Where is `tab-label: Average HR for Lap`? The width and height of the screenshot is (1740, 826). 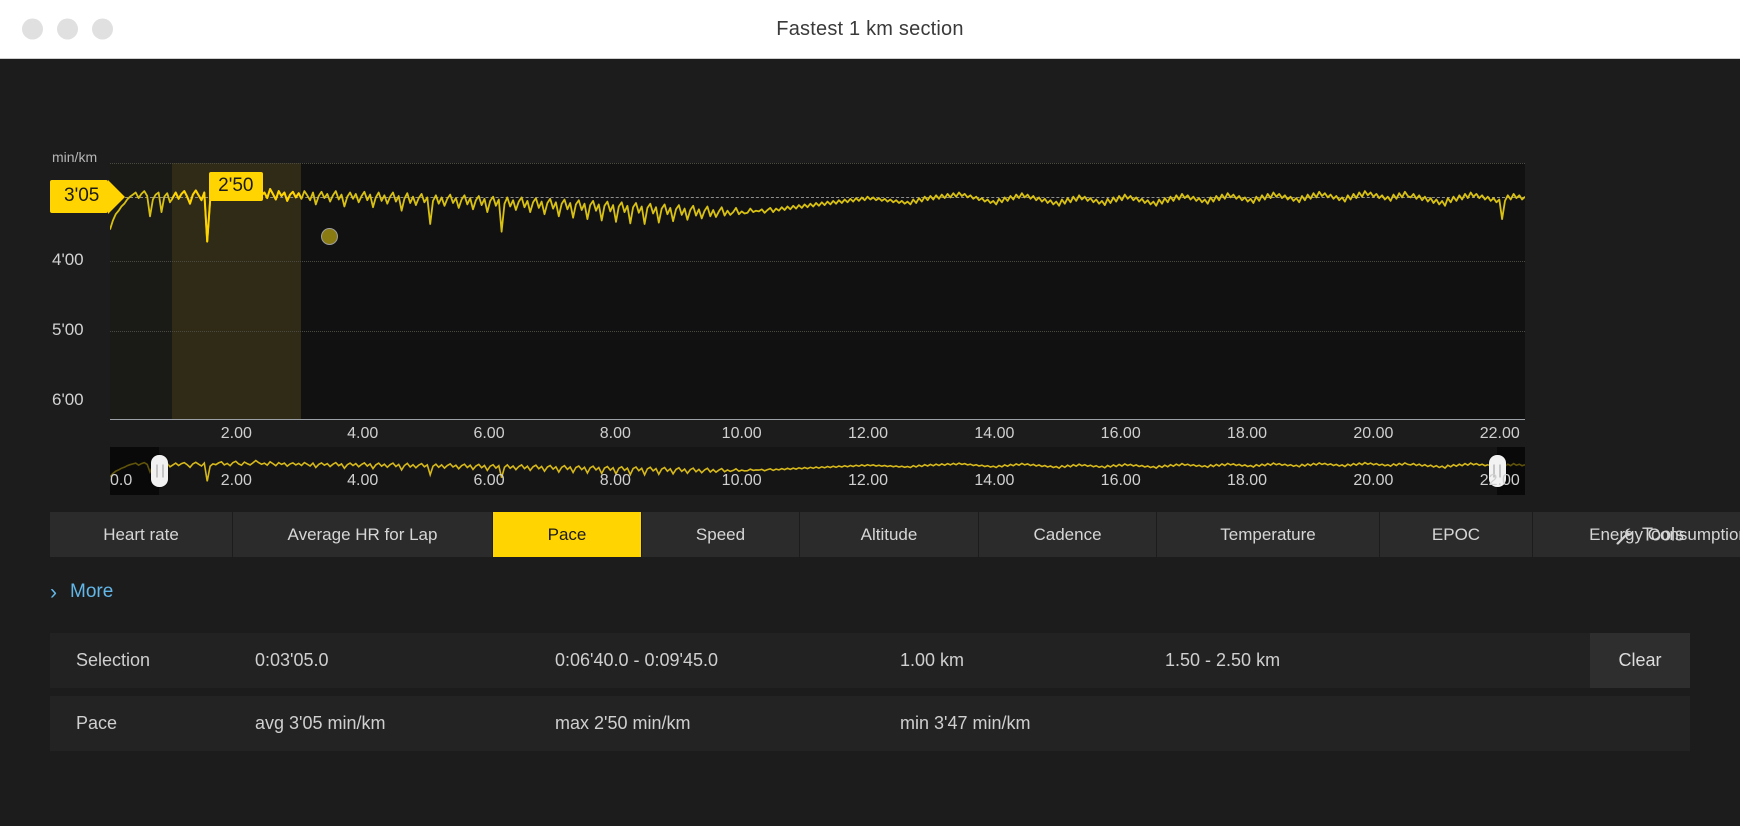 tab-label: Average HR for Lap is located at coordinates (362, 534).